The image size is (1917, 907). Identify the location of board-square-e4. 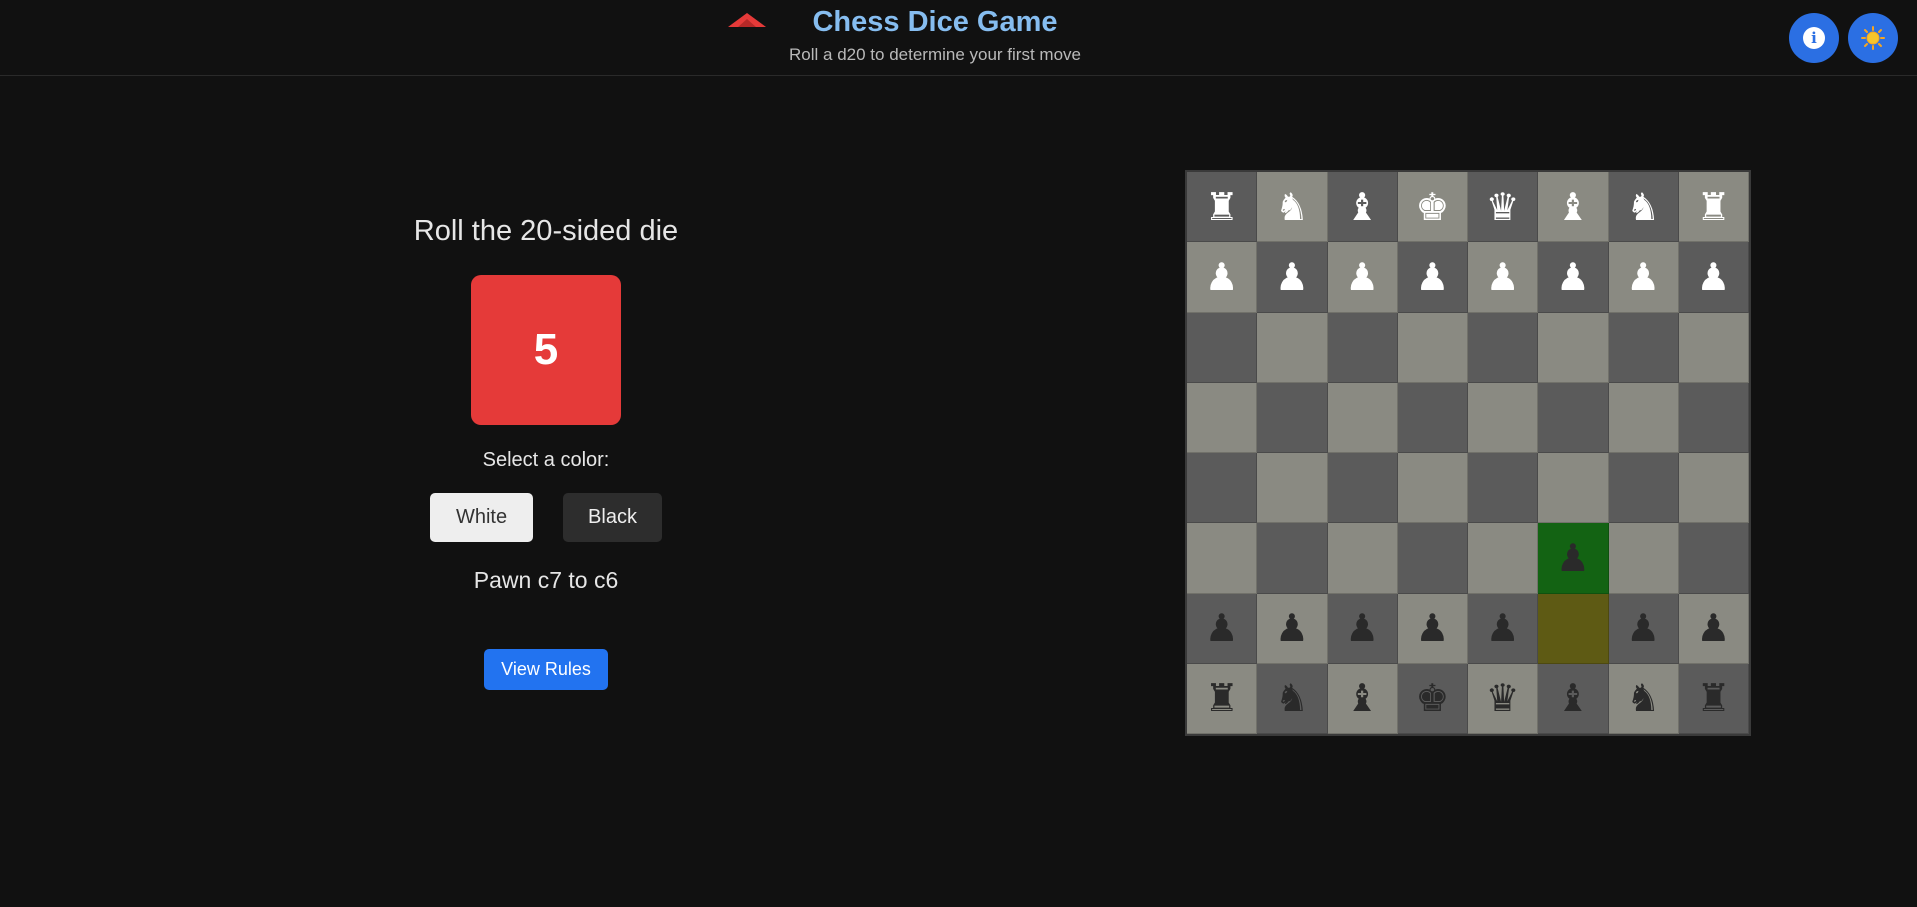
(1503, 417).